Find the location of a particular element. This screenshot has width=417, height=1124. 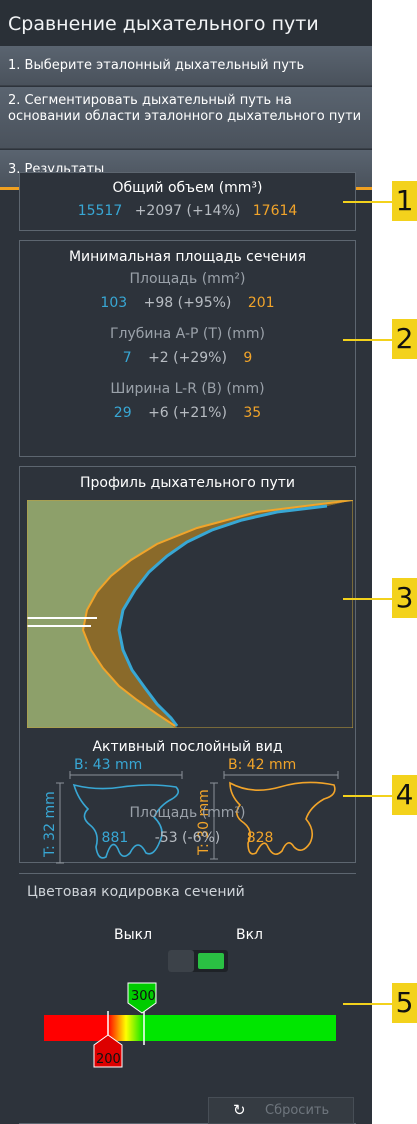

callout-5: 5 is located at coordinates (404, 1003).